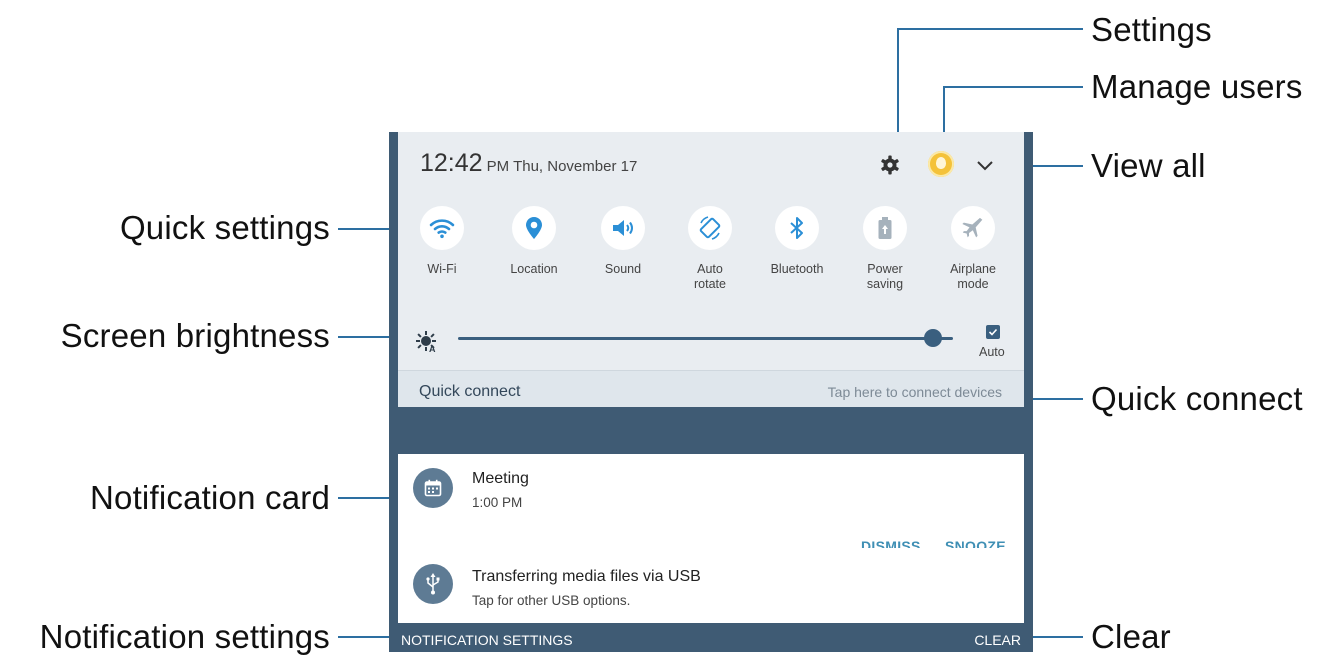  Describe the element at coordinates (993, 332) in the screenshot. I see `auto-brightness-checkbox` at that location.